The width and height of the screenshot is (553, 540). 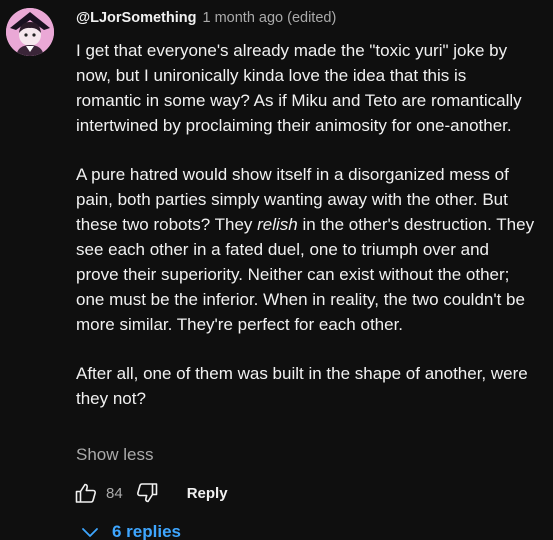 What do you see at coordinates (136, 18) in the screenshot?
I see `comment-author: @LJorSomething` at bounding box center [136, 18].